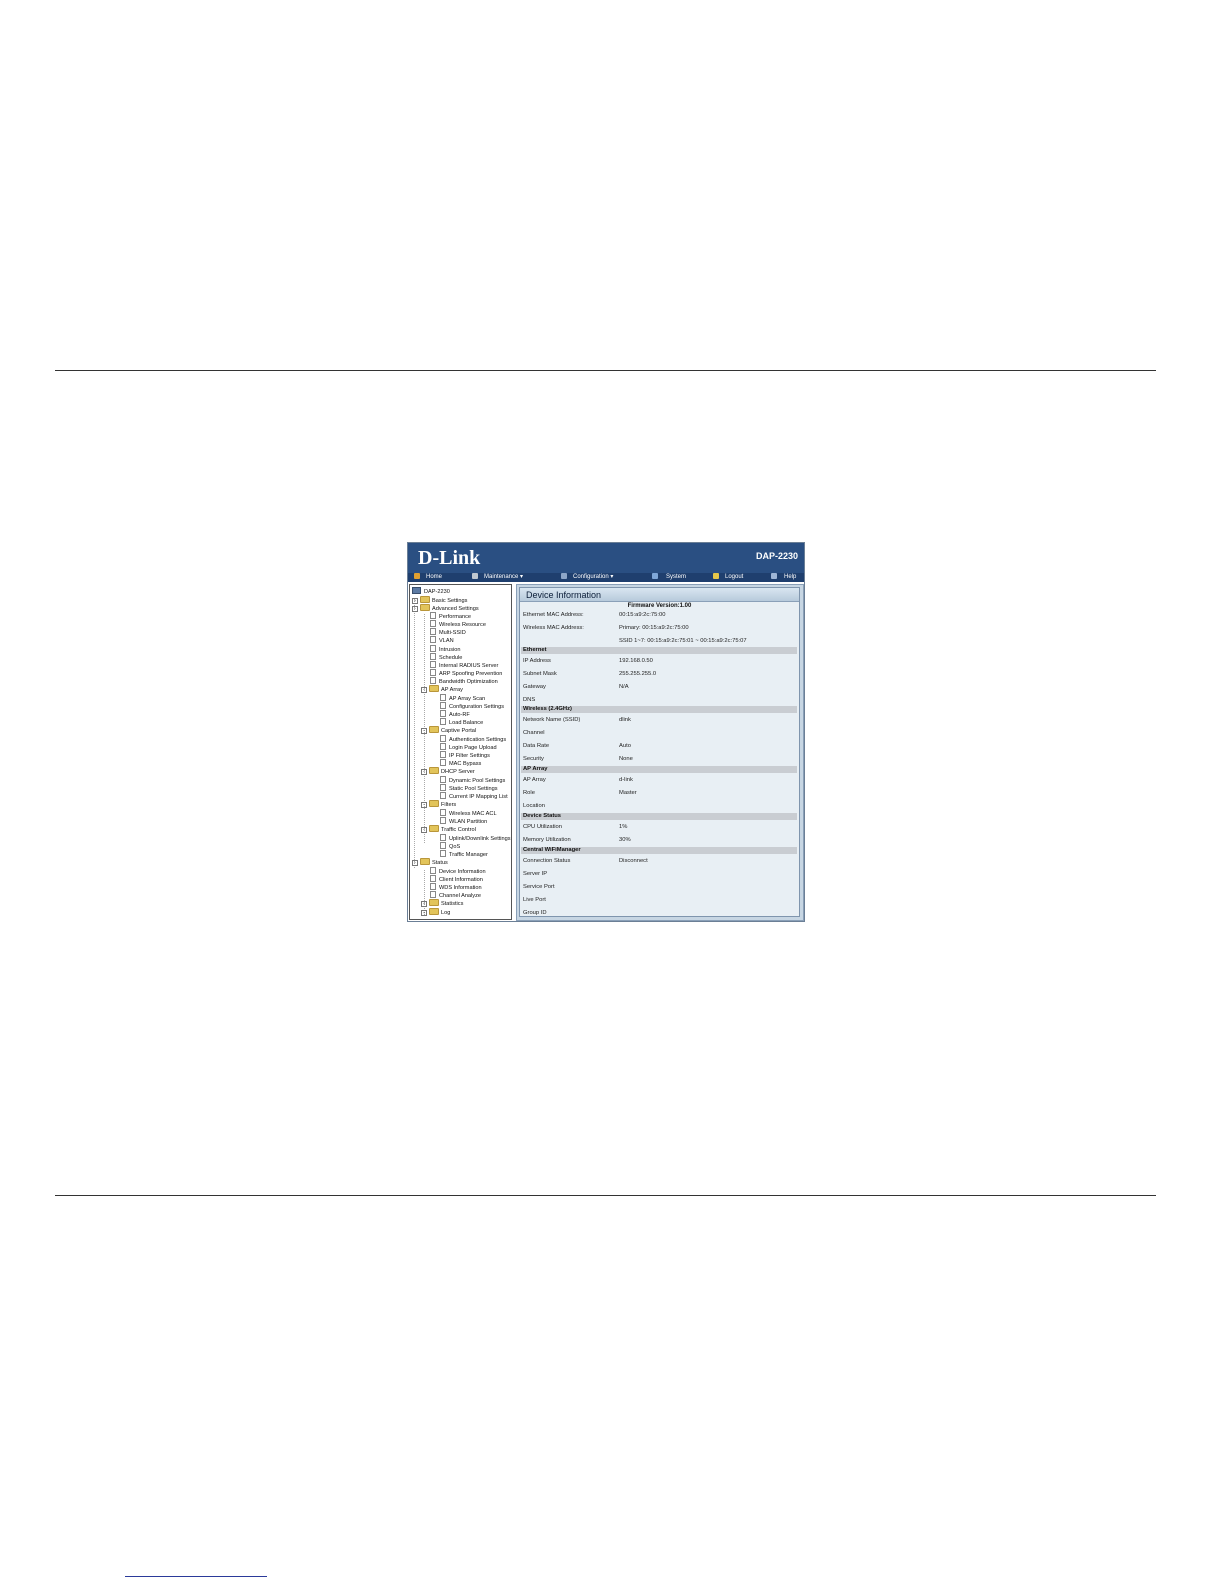 This screenshot has width=1224, height=1584. Describe the element at coordinates (535, 913) in the screenshot. I see `group-id-label: Group ID` at that location.